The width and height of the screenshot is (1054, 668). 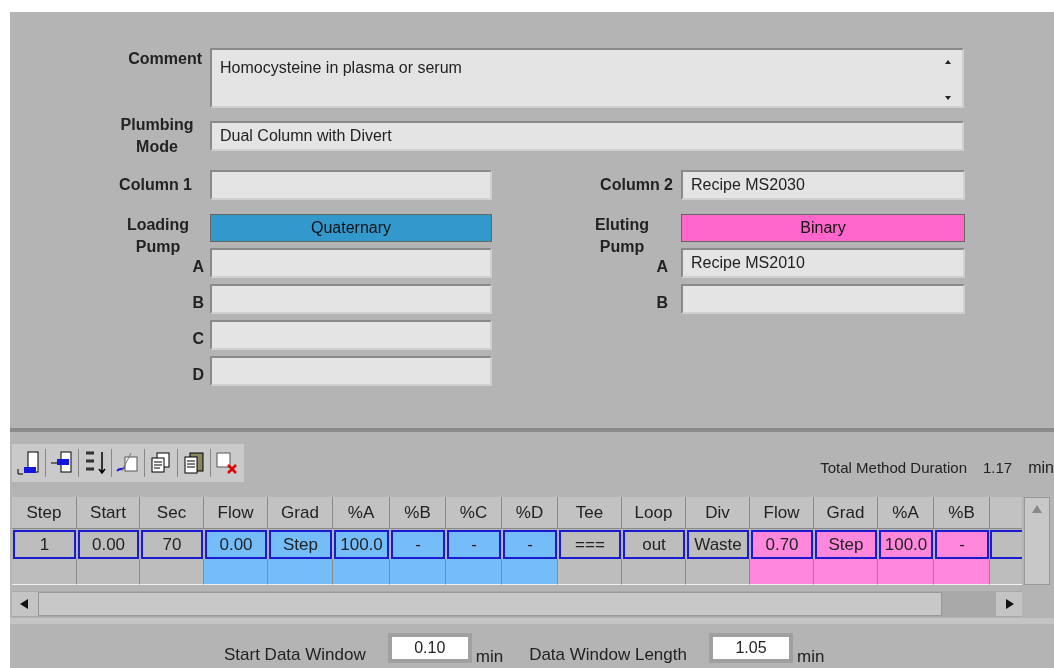 I want to click on column-header: Sec, so click(x=172, y=513).